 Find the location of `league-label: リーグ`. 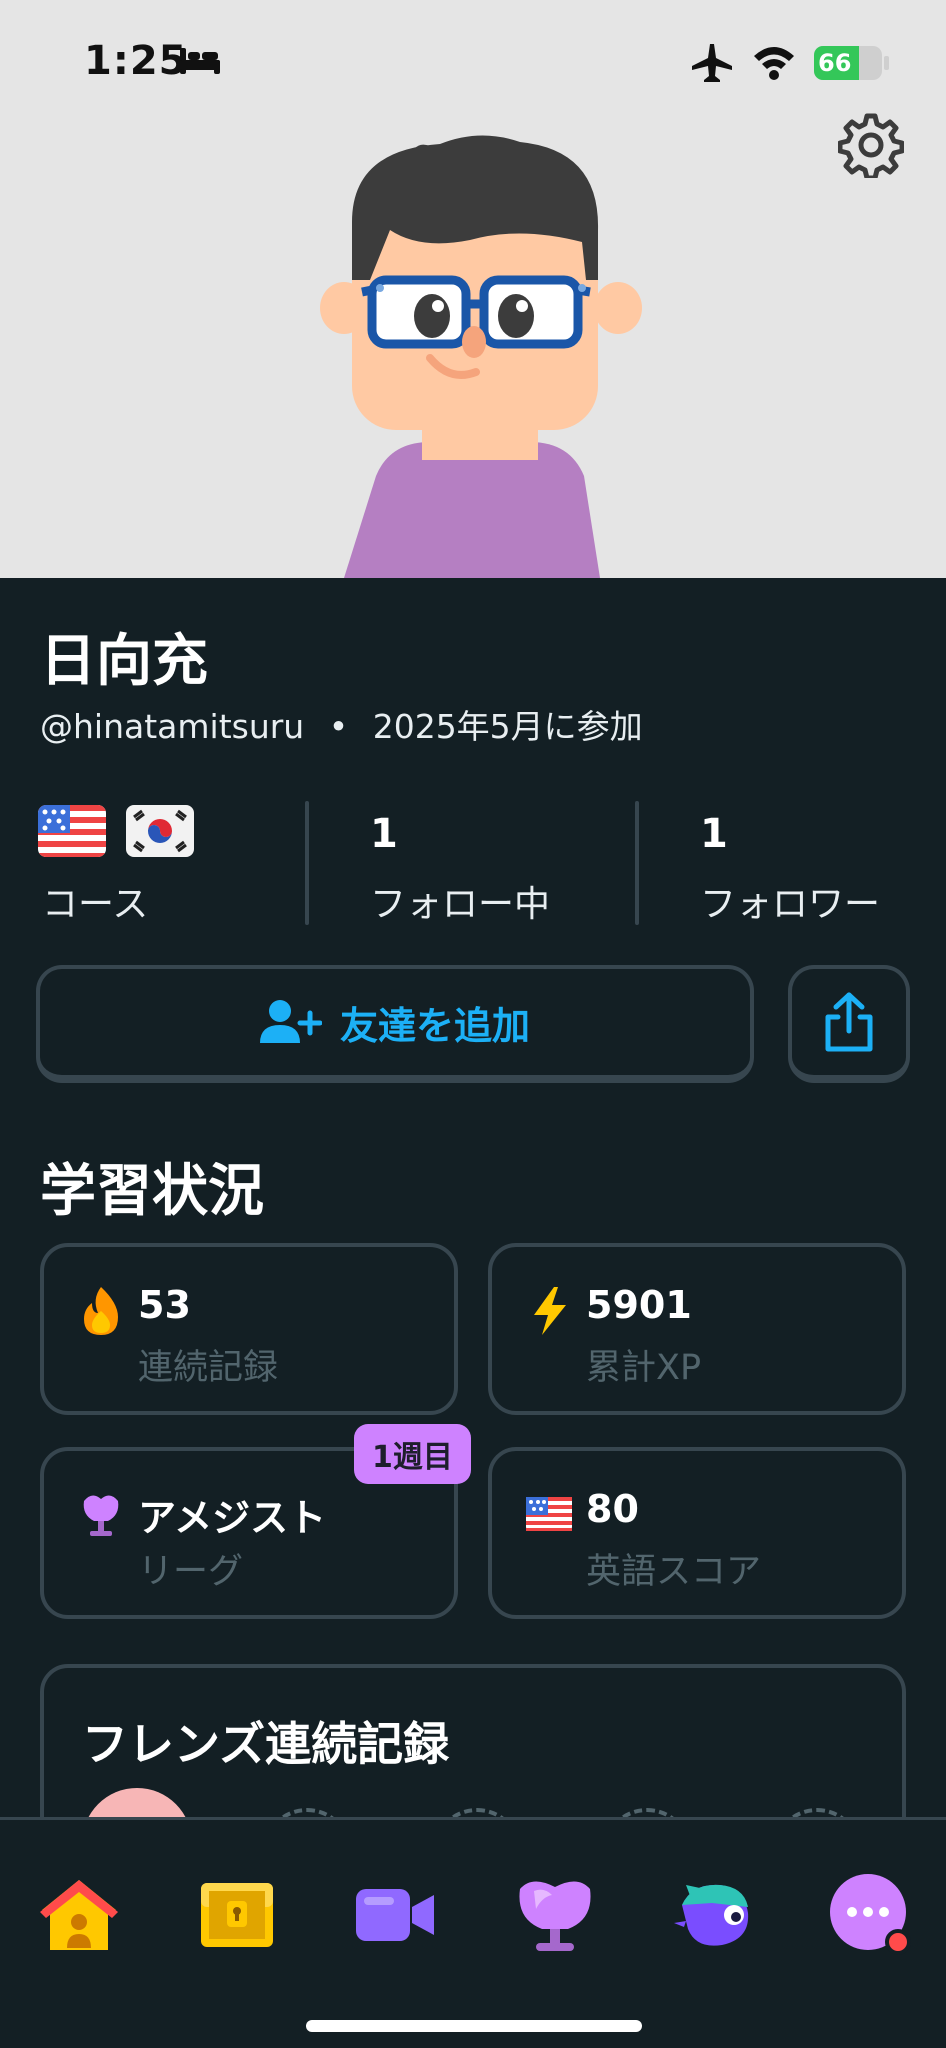

league-label: リーグ is located at coordinates (191, 1572).